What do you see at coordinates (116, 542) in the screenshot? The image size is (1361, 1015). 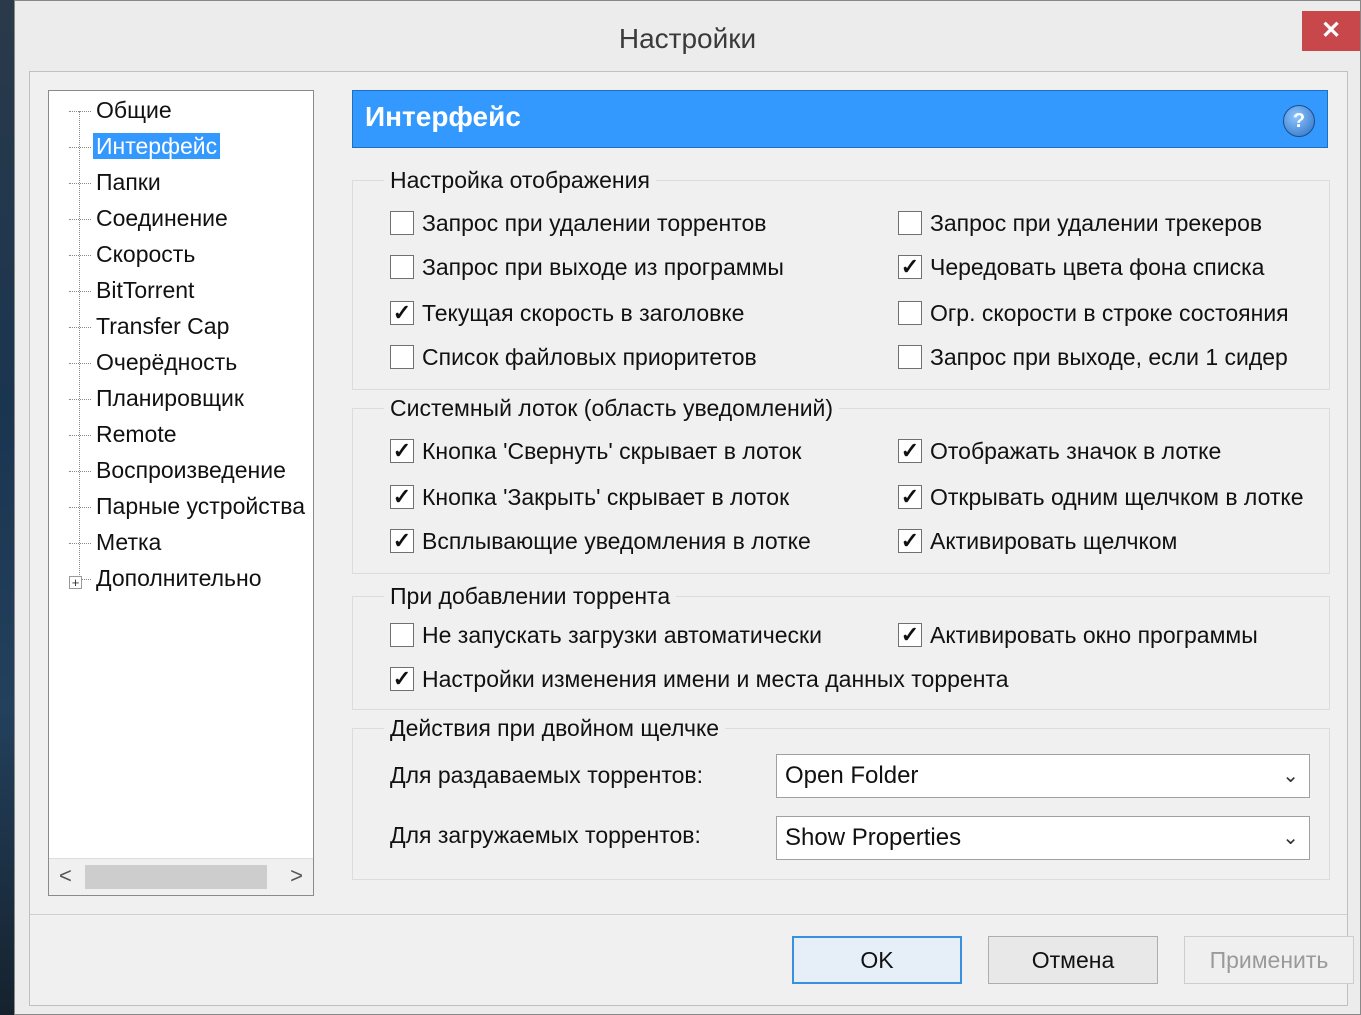 I see `tree-item-label: Метка` at bounding box center [116, 542].